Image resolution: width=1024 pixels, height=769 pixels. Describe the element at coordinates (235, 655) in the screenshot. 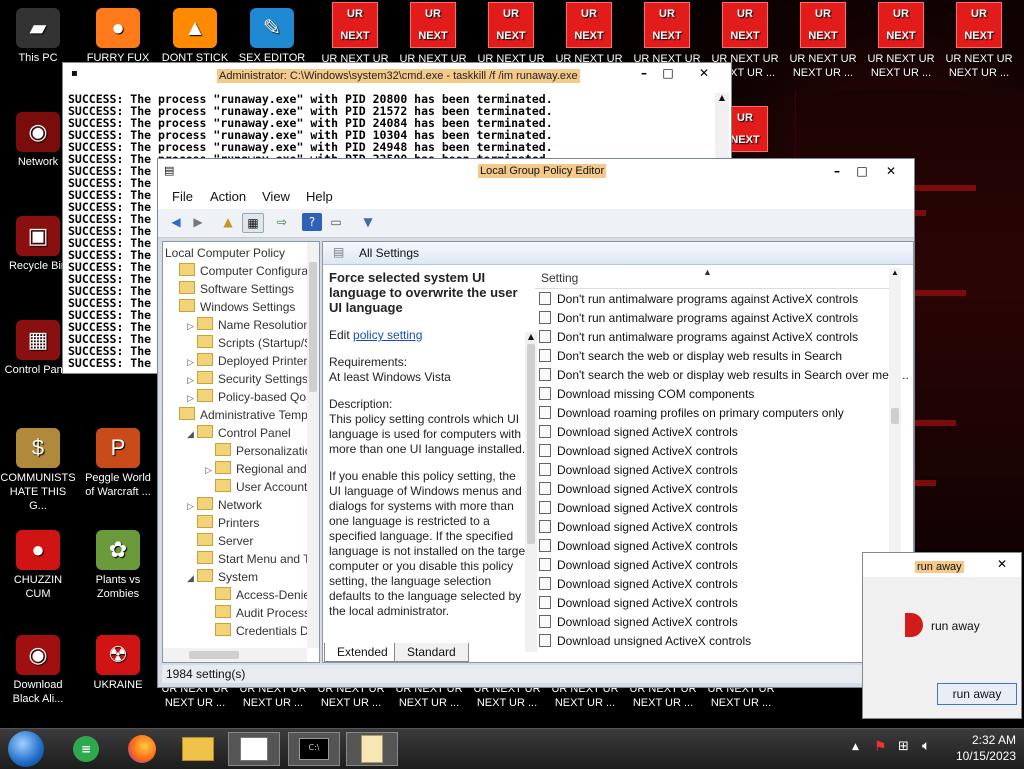

I see `tree-horizontal-scrollbar` at that location.